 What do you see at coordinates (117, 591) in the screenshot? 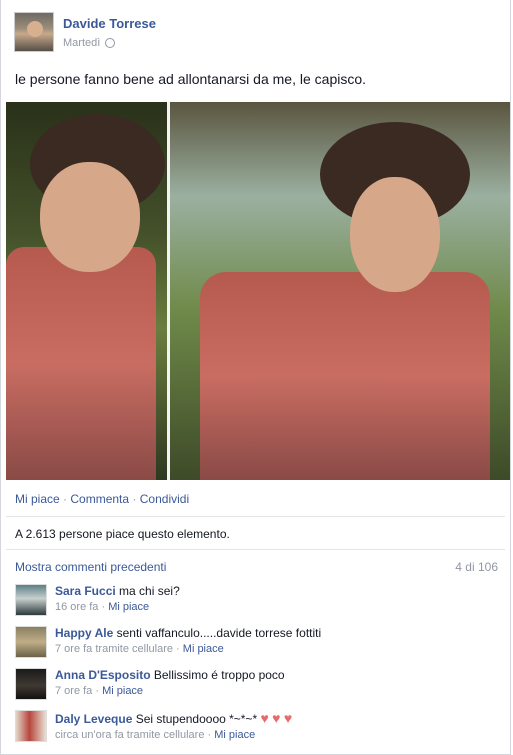
I see `comment-line: Sara Fucci ma chi sei?` at bounding box center [117, 591].